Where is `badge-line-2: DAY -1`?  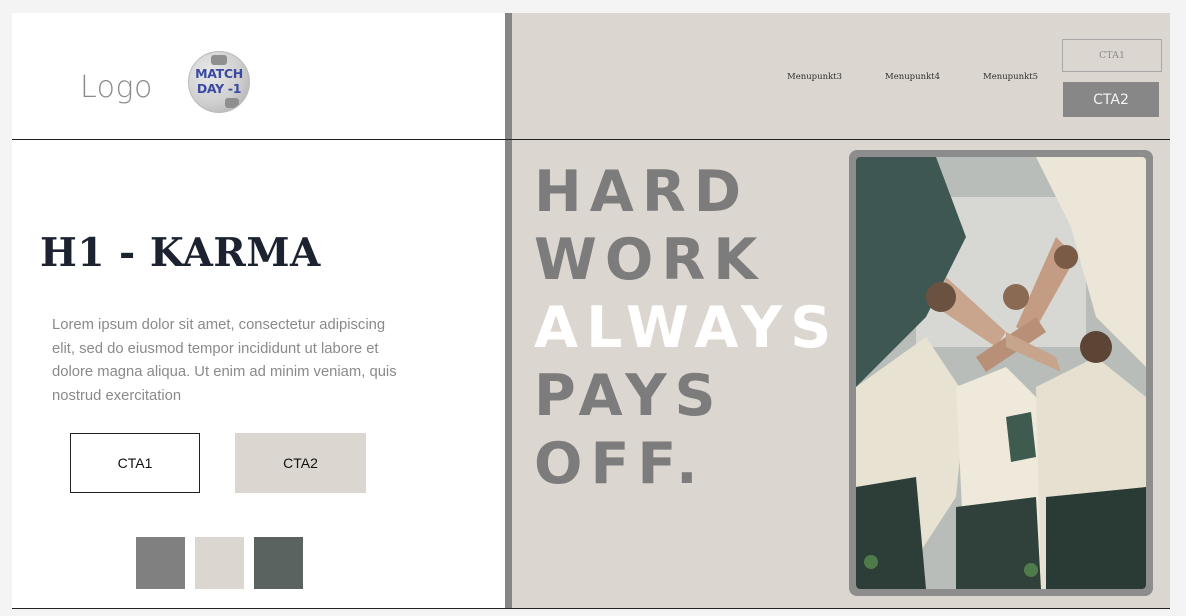 badge-line-2: DAY -1 is located at coordinates (219, 88).